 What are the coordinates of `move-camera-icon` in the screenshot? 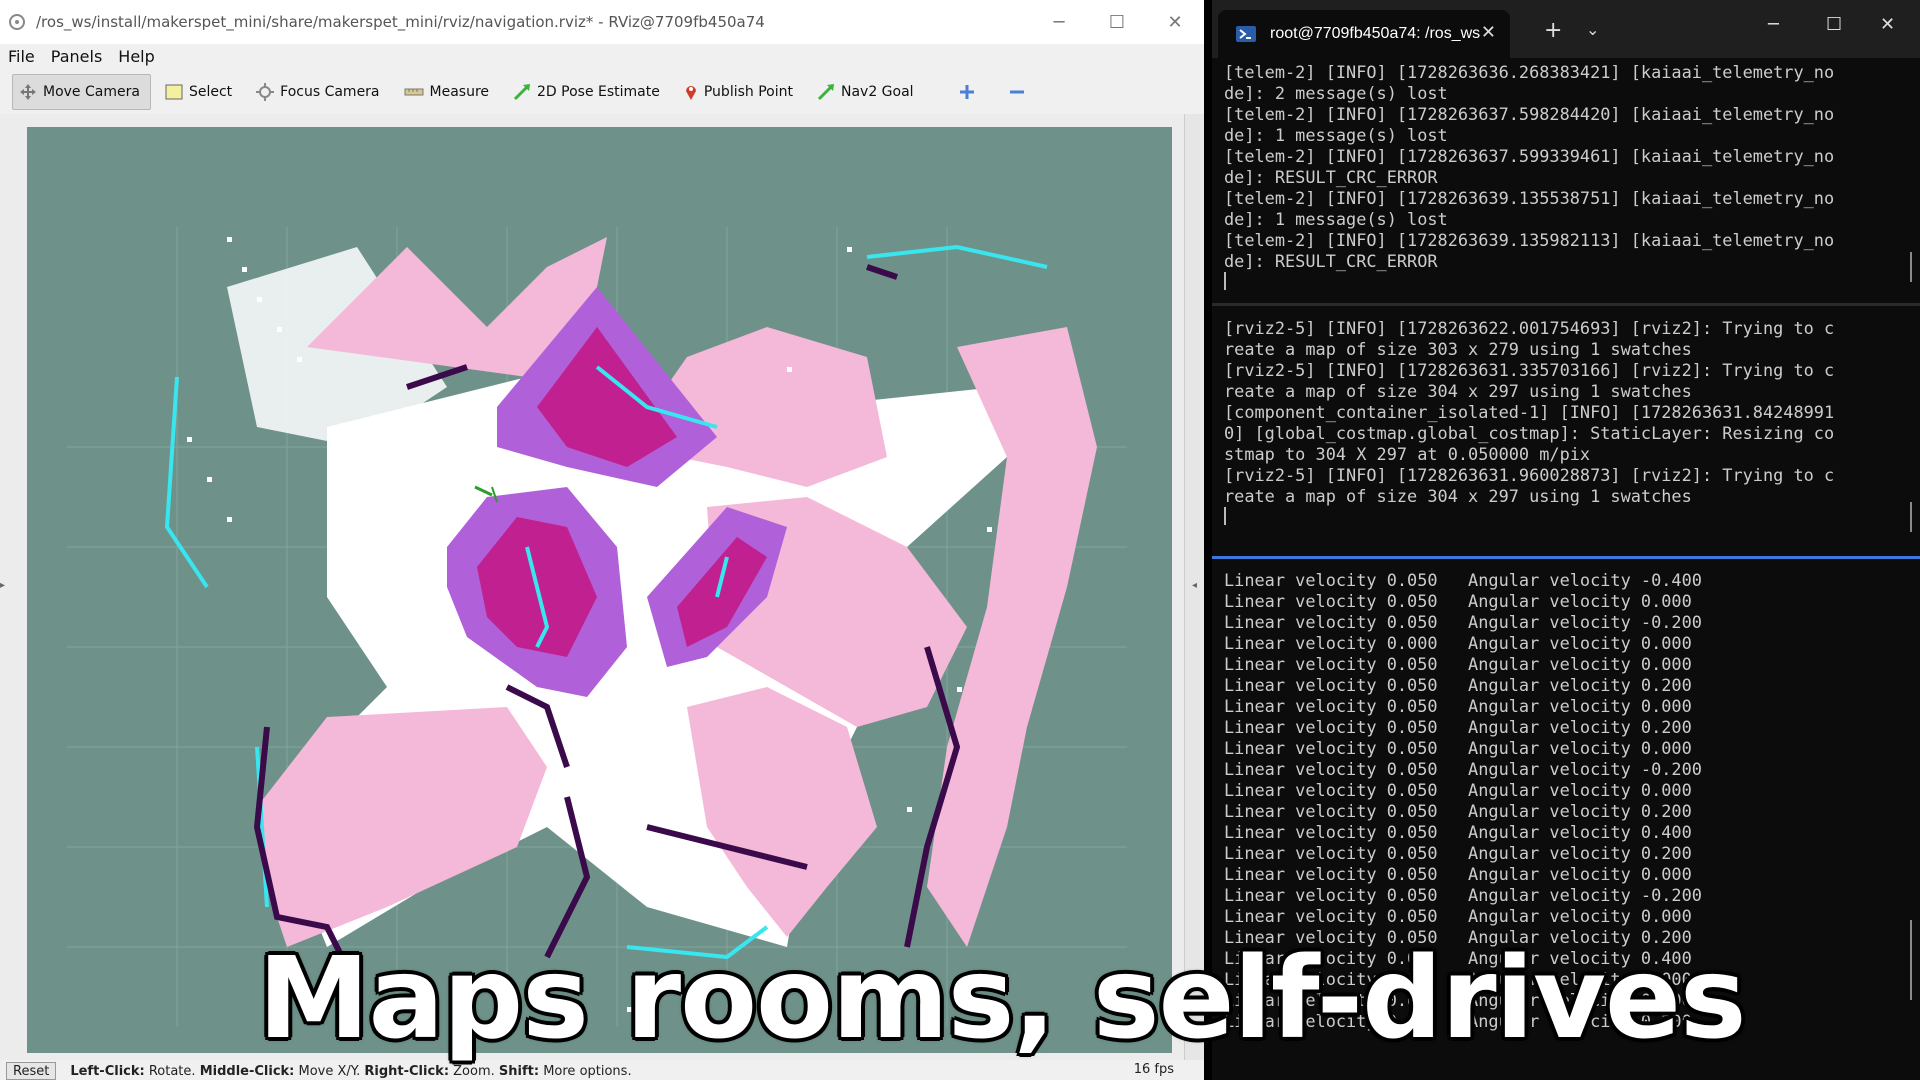 It's located at (28, 92).